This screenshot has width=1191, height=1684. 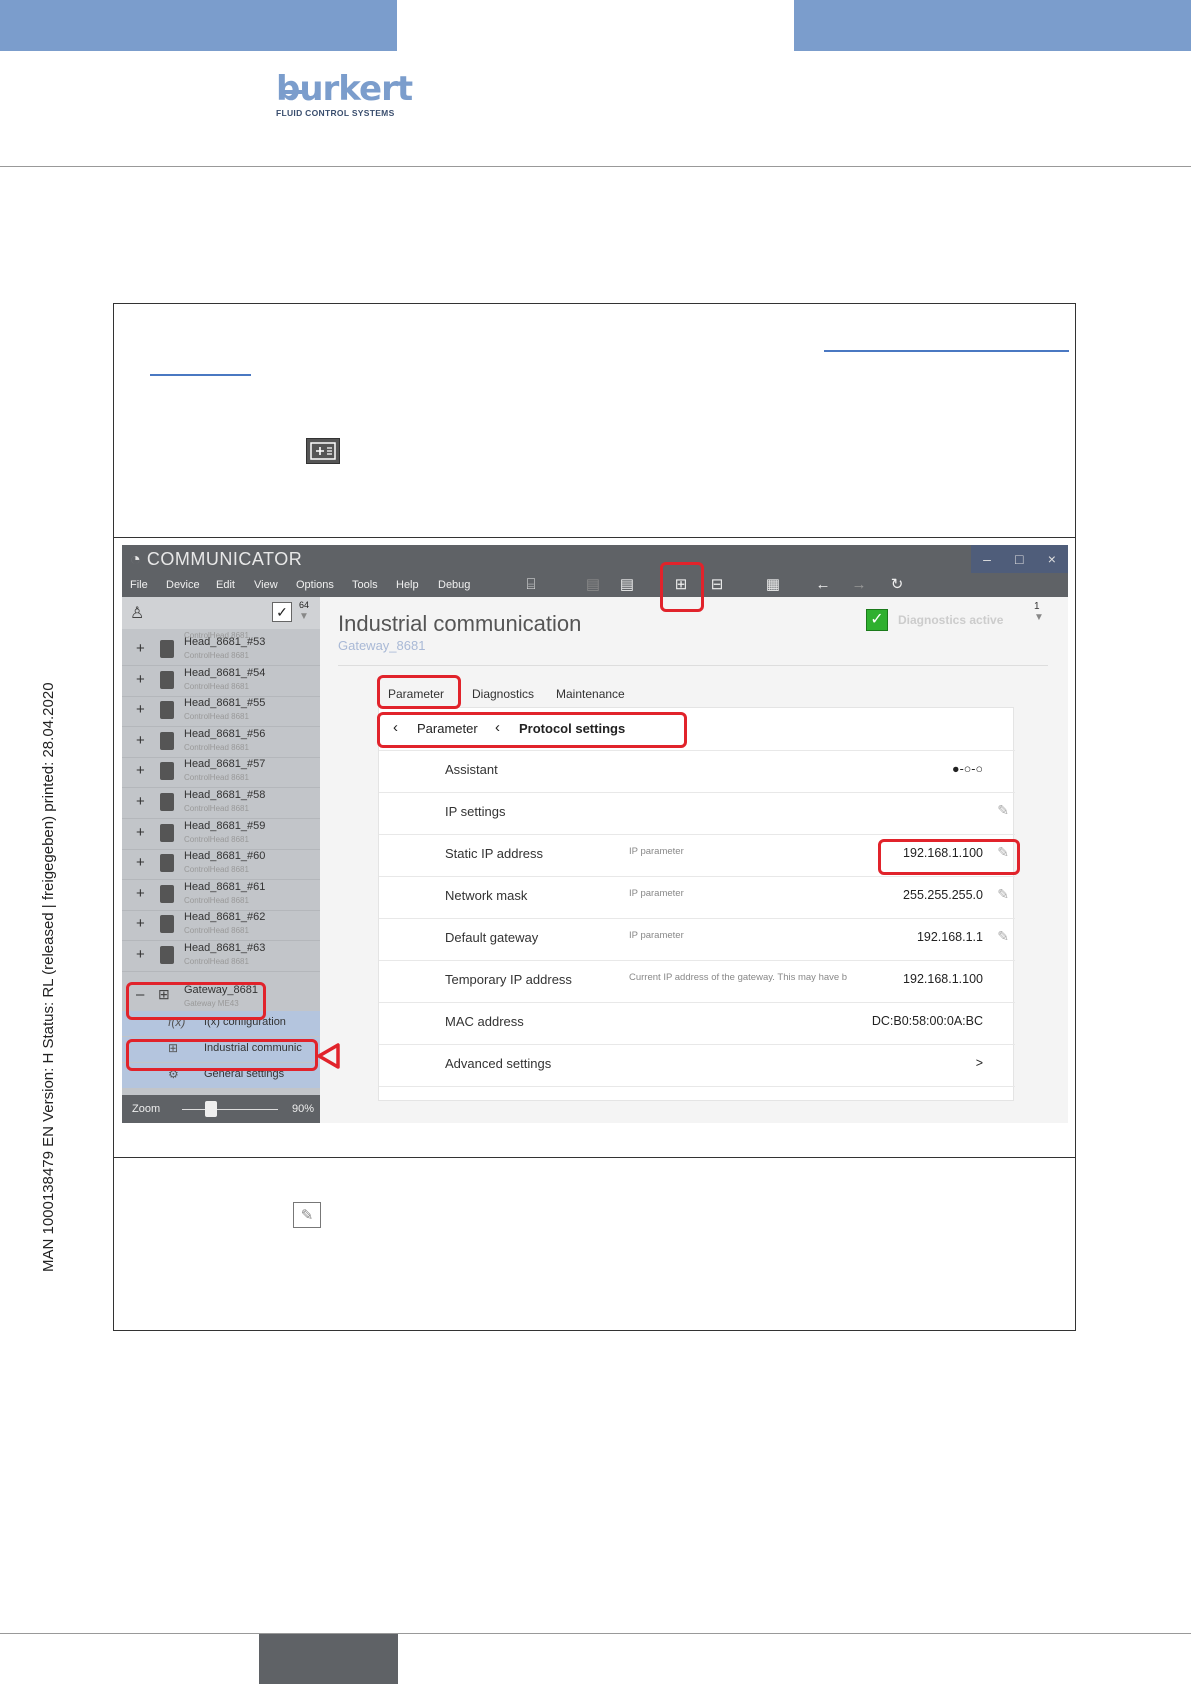 I want to click on hyperlink-underline-continued, so click(x=200, y=375).